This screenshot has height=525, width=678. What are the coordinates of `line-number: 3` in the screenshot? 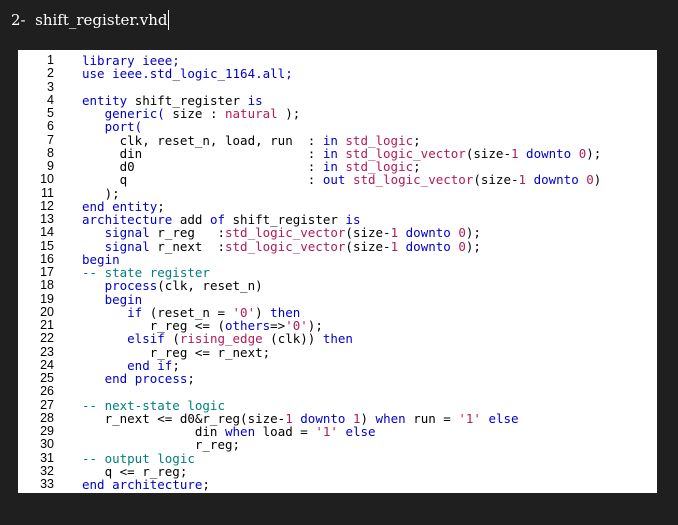 It's located at (50, 86).